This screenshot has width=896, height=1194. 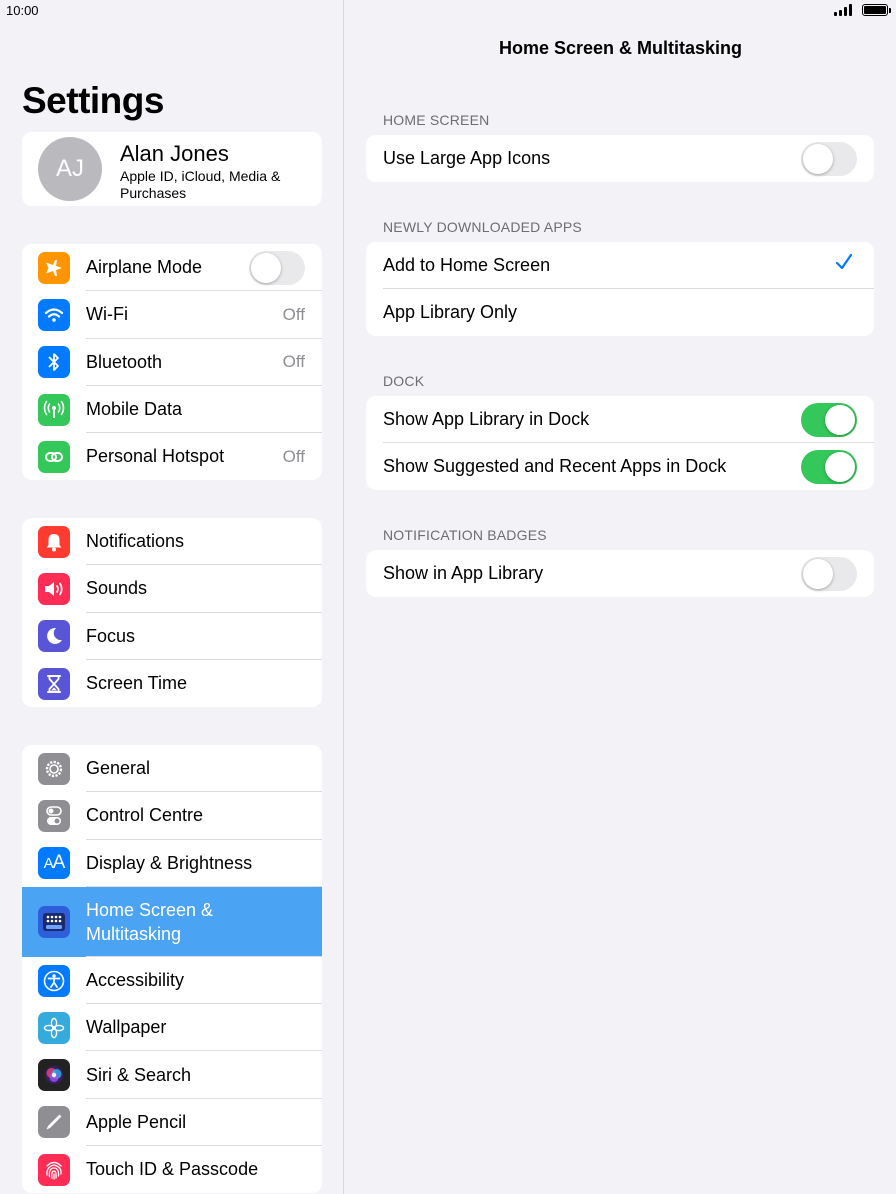 I want to click on hotspot-status: Off, so click(x=293, y=456).